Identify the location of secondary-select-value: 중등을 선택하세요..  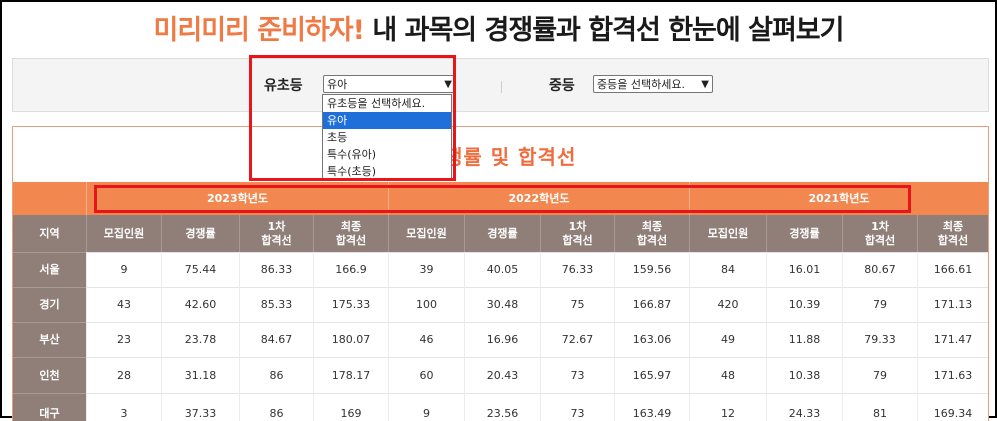
(641, 84).